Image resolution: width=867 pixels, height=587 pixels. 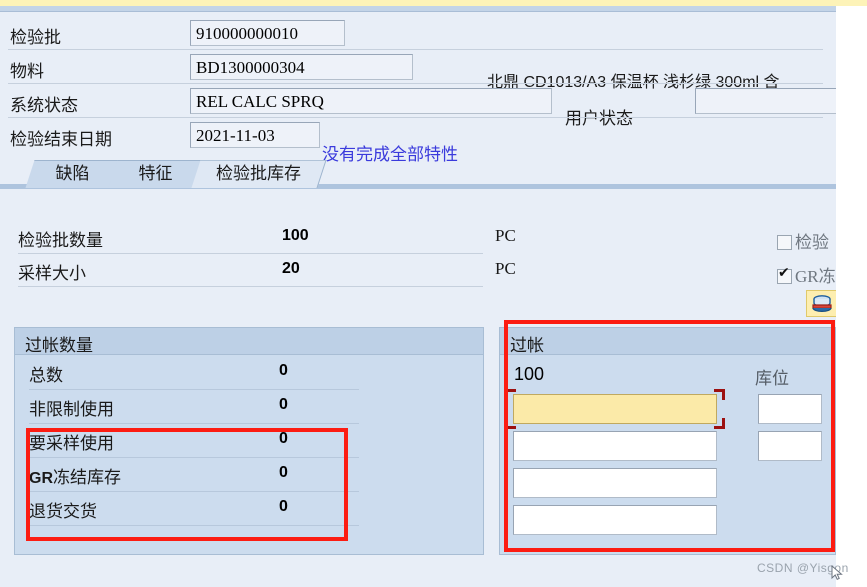 What do you see at coordinates (249, 341) in the screenshot?
I see `posting-quantity-panel-header: 过帐数量` at bounding box center [249, 341].